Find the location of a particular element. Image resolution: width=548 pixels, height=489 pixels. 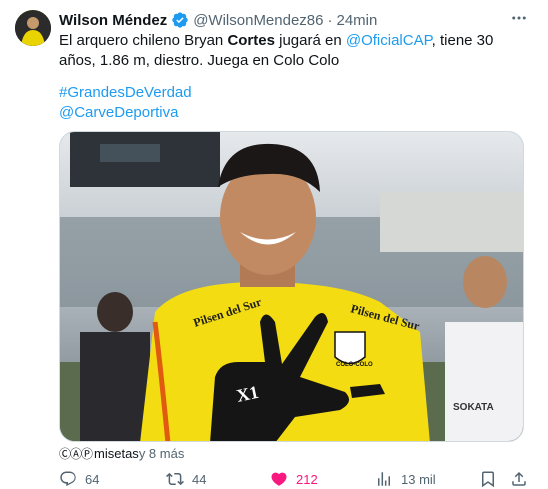

tweet-tags: #GrandesDeVerdad @CarveDeportiva is located at coordinates (125, 103).